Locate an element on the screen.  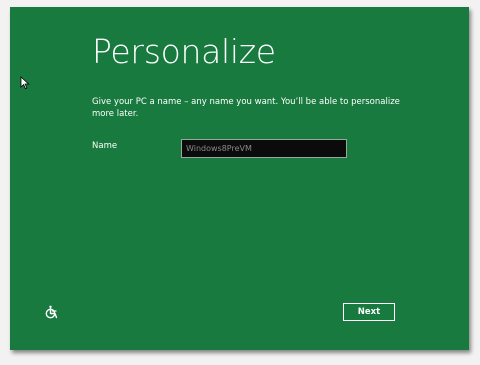
mouse-pointer-icon is located at coordinates (25, 83).